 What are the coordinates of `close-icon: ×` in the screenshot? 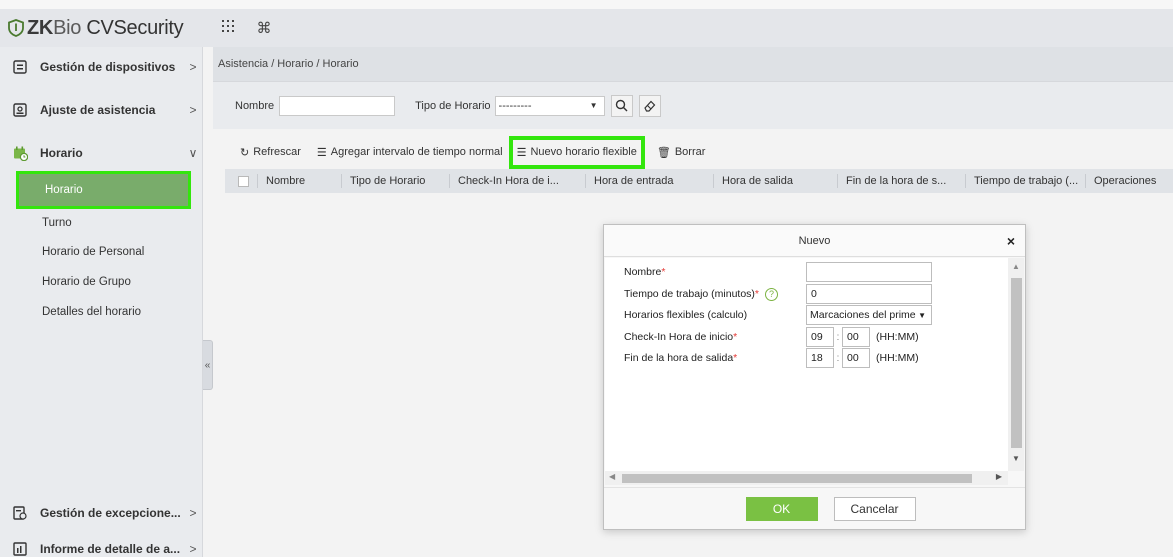 It's located at (1011, 241).